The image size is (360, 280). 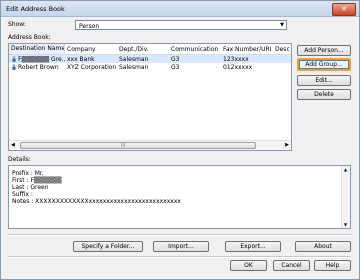 What do you see at coordinates (91, 49) in the screenshot?
I see `column-header-company: Company` at bounding box center [91, 49].